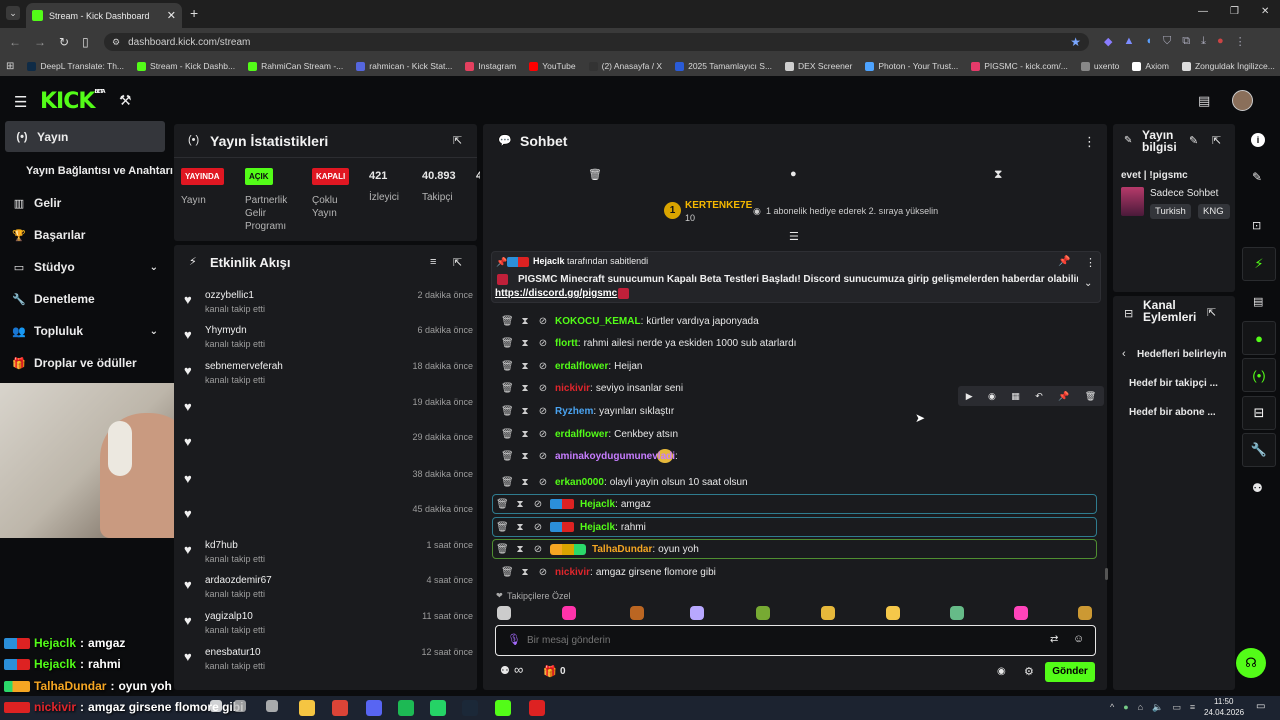 The height and width of the screenshot is (720, 1280). What do you see at coordinates (1193, 140) in the screenshot?
I see `edit-stream-info-icon: ✎` at bounding box center [1193, 140].